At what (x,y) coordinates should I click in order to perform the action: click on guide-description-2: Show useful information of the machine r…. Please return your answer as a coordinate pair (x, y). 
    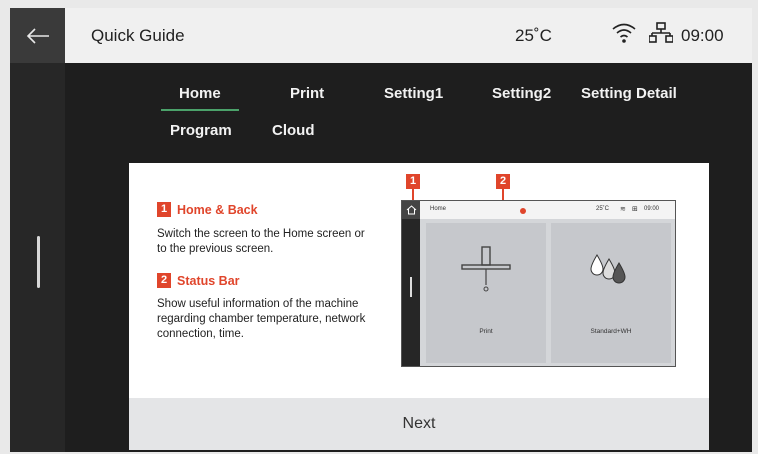
    Looking at the image, I should click on (261, 319).